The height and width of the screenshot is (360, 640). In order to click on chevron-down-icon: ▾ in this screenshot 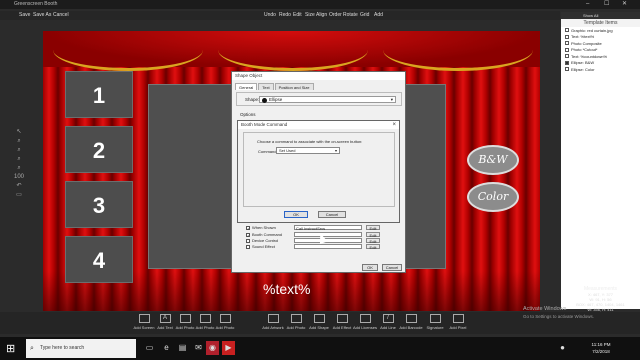, I will do `click(391, 99)`.